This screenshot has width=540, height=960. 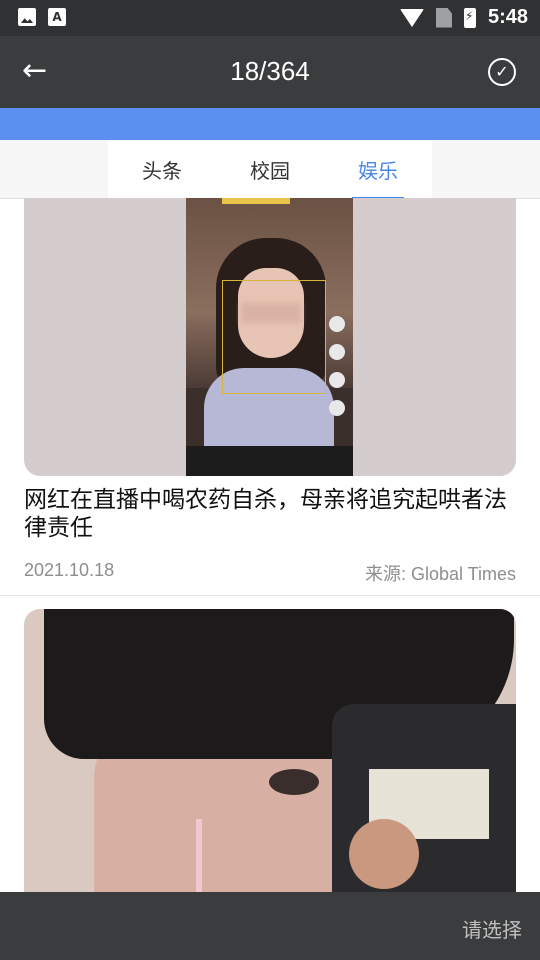 I want to click on comment-icon, so click(x=337, y=380).